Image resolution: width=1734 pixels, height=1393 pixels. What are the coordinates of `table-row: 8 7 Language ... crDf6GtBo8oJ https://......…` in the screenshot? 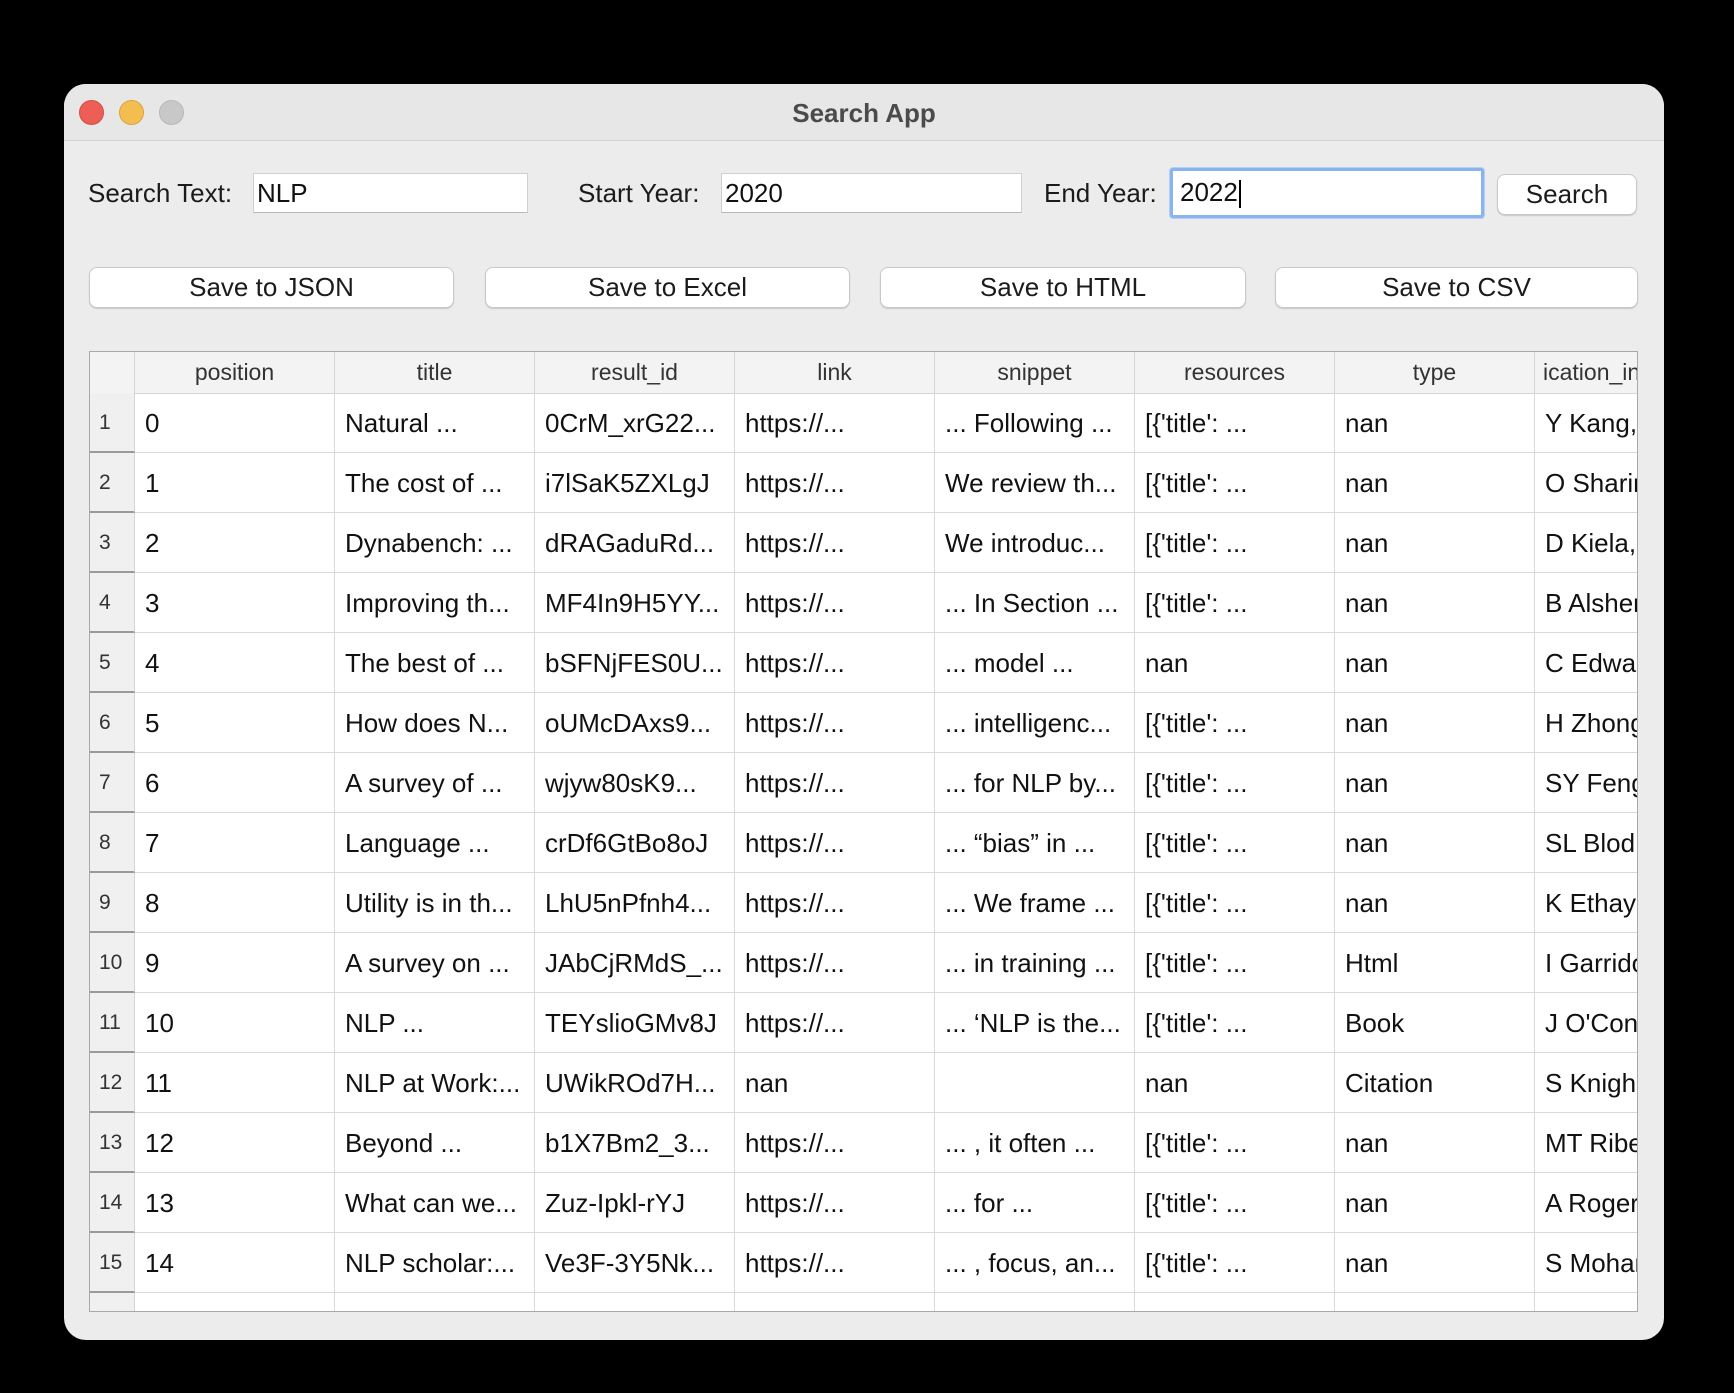 It's located at (863, 843).